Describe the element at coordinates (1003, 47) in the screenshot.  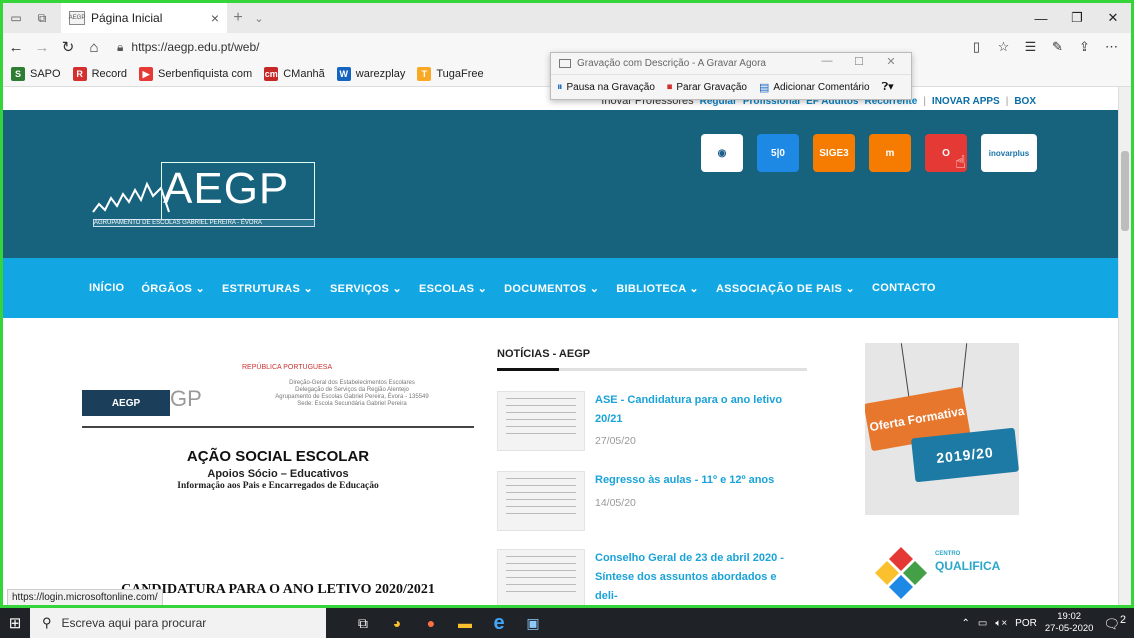
I see `favorite-star-icon: ☆` at that location.